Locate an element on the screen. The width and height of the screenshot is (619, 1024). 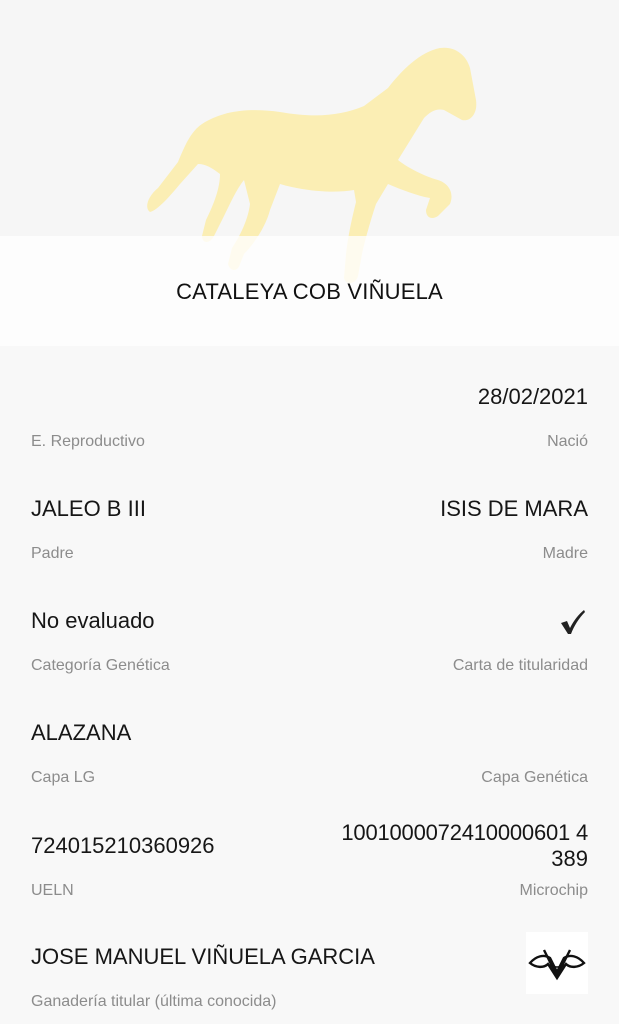
microchip-label: Microchip is located at coordinates (553, 890).